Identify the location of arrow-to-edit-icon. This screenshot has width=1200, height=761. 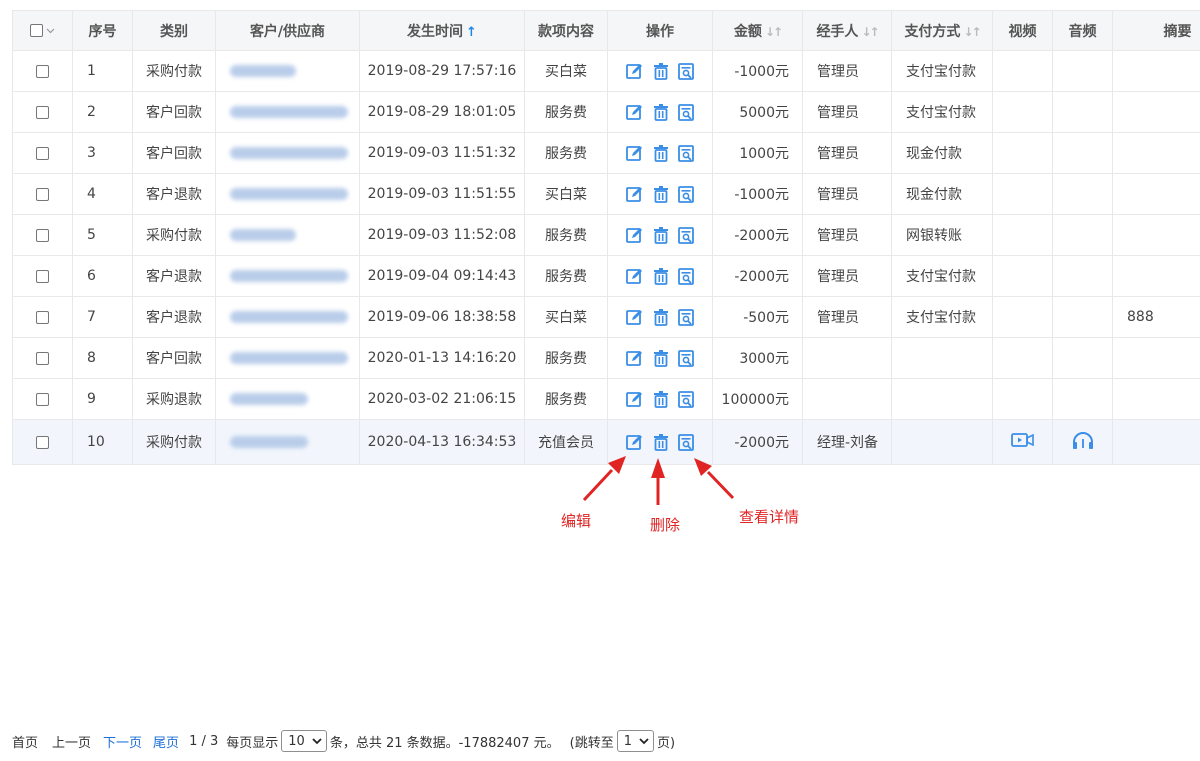
(604, 479).